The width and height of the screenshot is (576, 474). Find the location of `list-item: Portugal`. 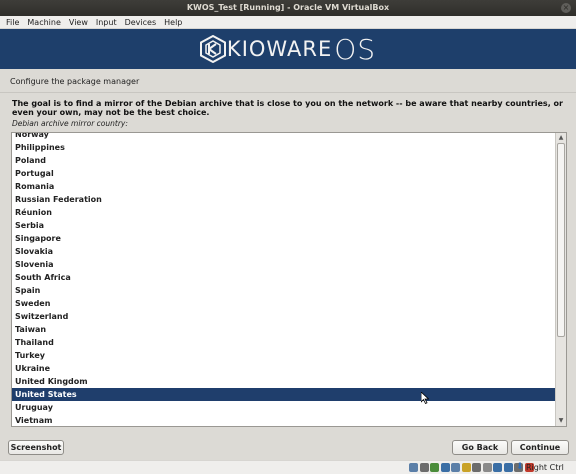

list-item: Portugal is located at coordinates (283, 173).